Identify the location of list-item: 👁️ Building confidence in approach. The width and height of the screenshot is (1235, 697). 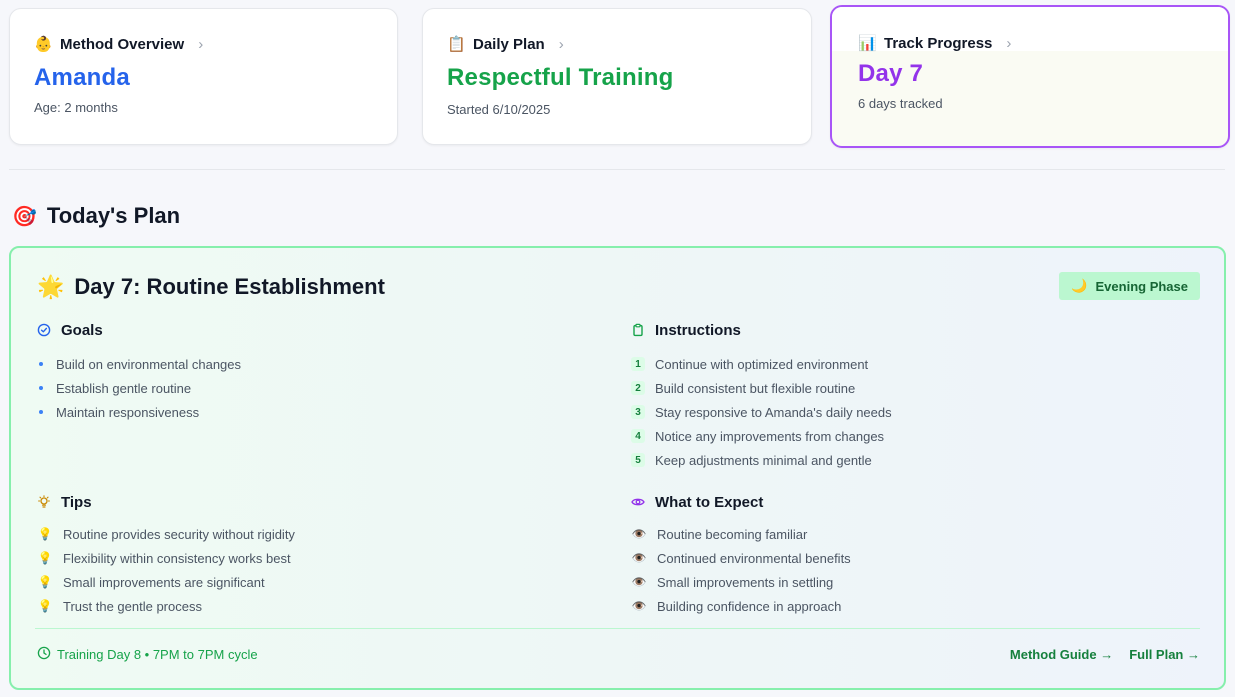
(736, 606).